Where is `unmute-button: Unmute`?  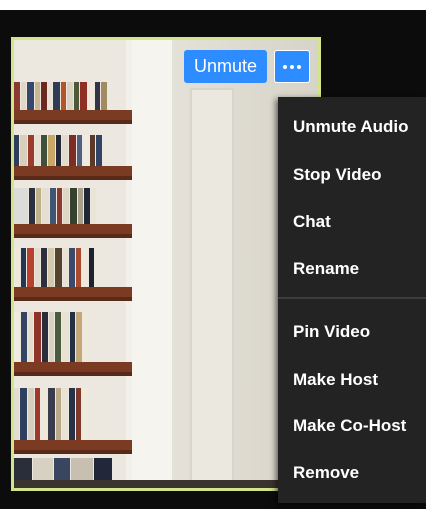
unmute-button: Unmute is located at coordinates (225, 66).